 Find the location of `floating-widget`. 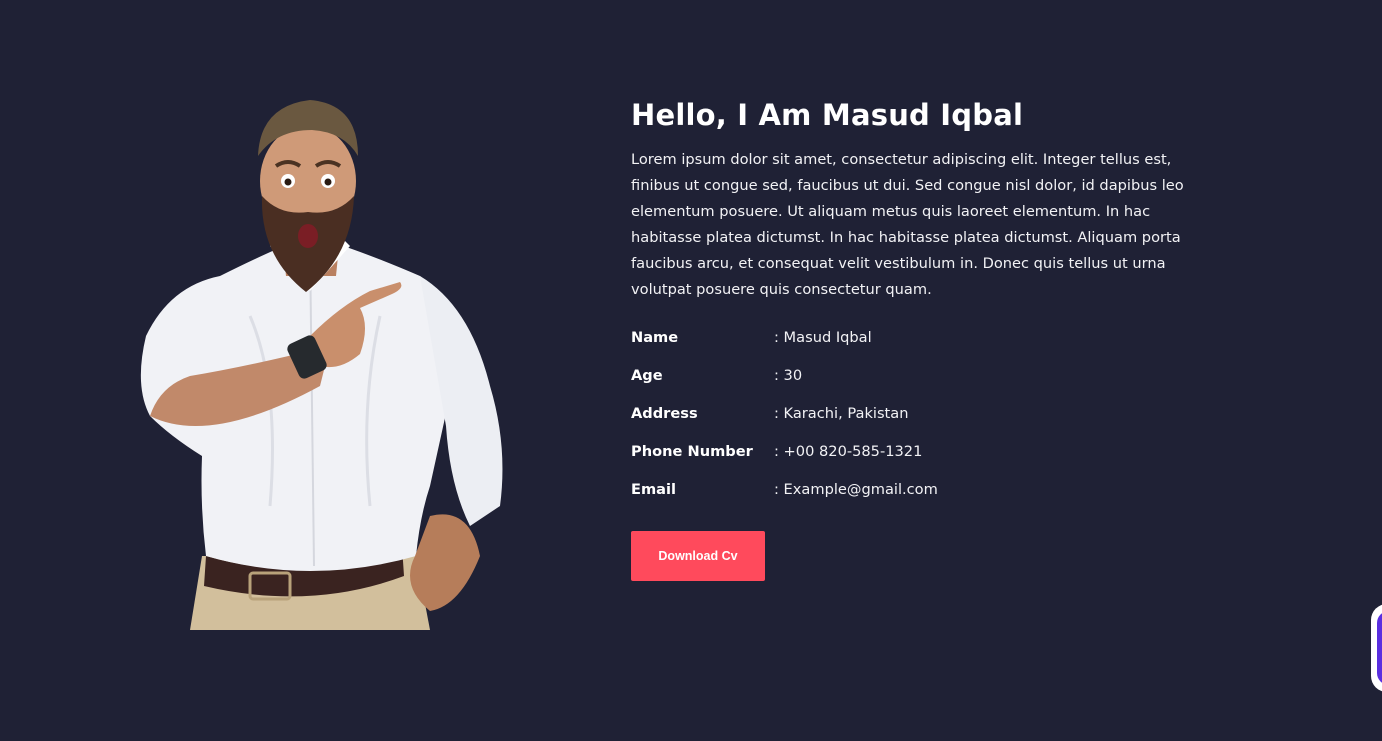

floating-widget is located at coordinates (1376, 648).